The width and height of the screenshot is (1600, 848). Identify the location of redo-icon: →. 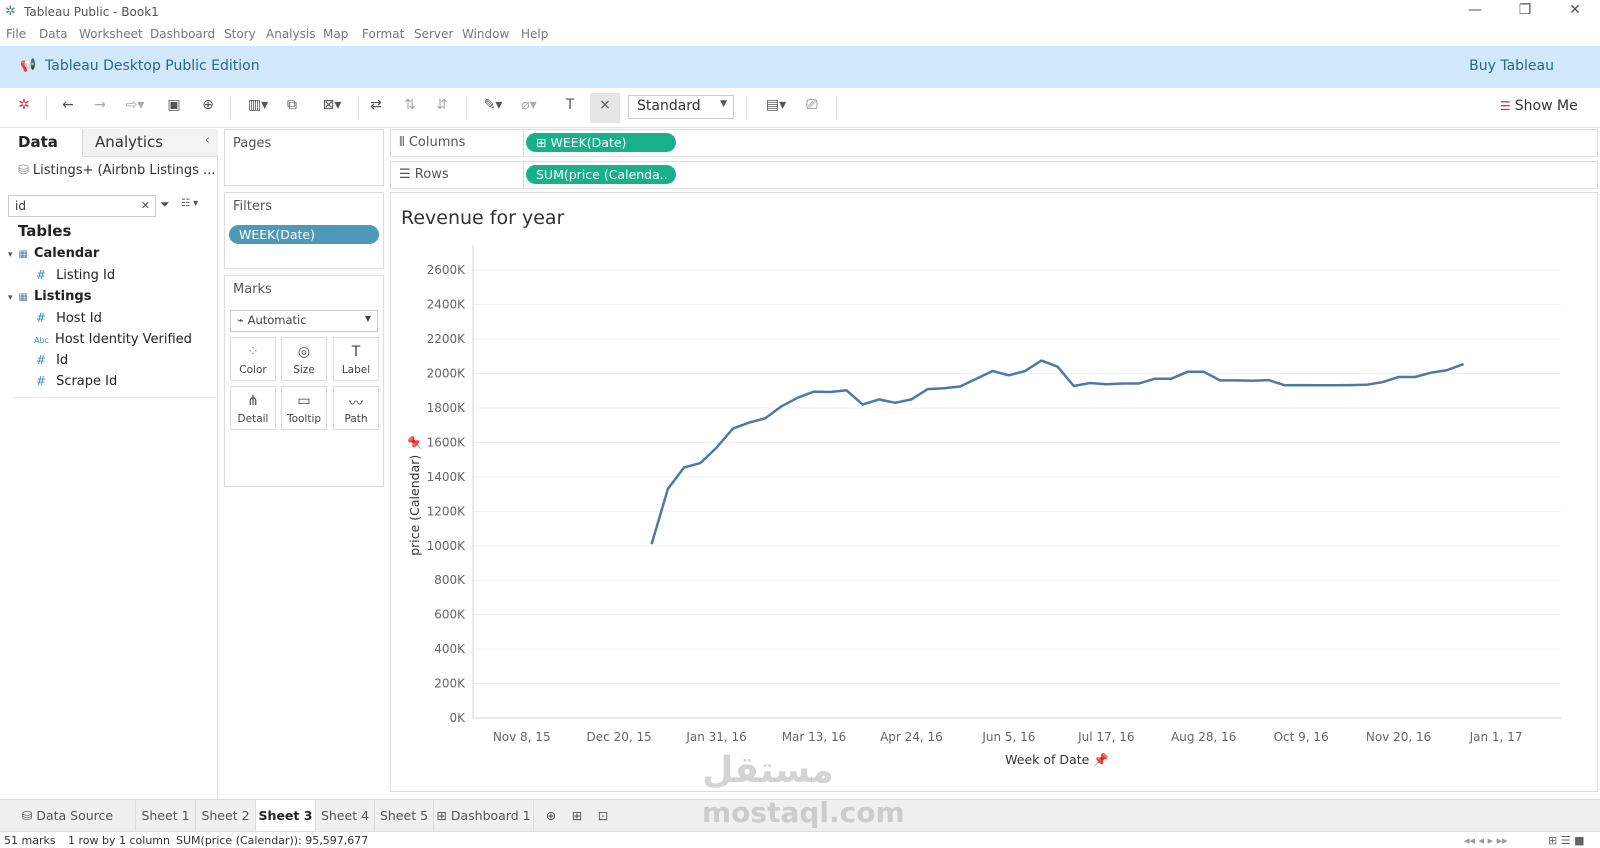
(100, 108).